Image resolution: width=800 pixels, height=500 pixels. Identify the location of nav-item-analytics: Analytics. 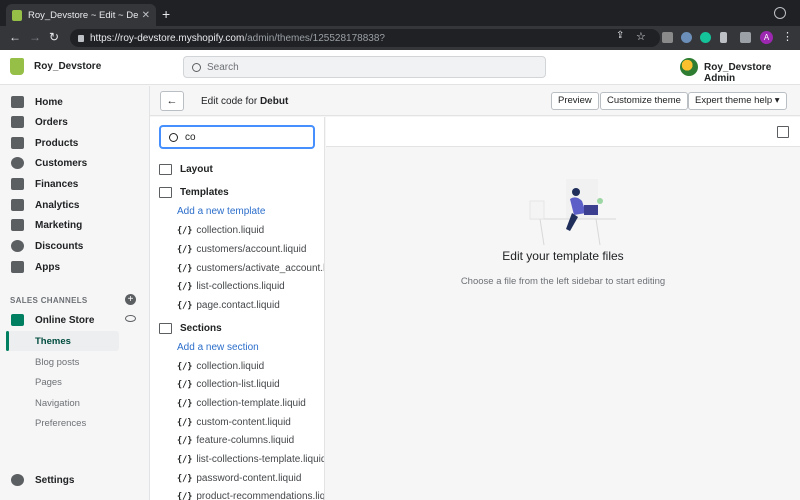
(75, 205).